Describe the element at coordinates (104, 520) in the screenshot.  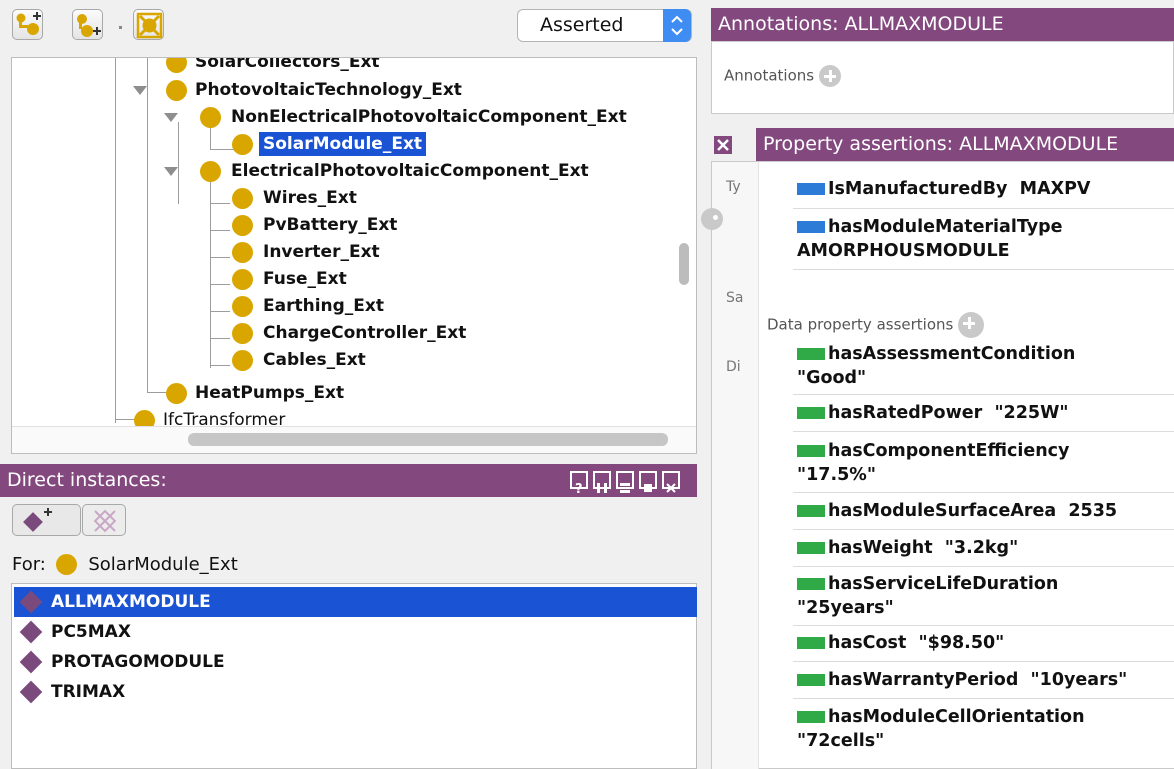
I see `delete-individual-icon` at that location.